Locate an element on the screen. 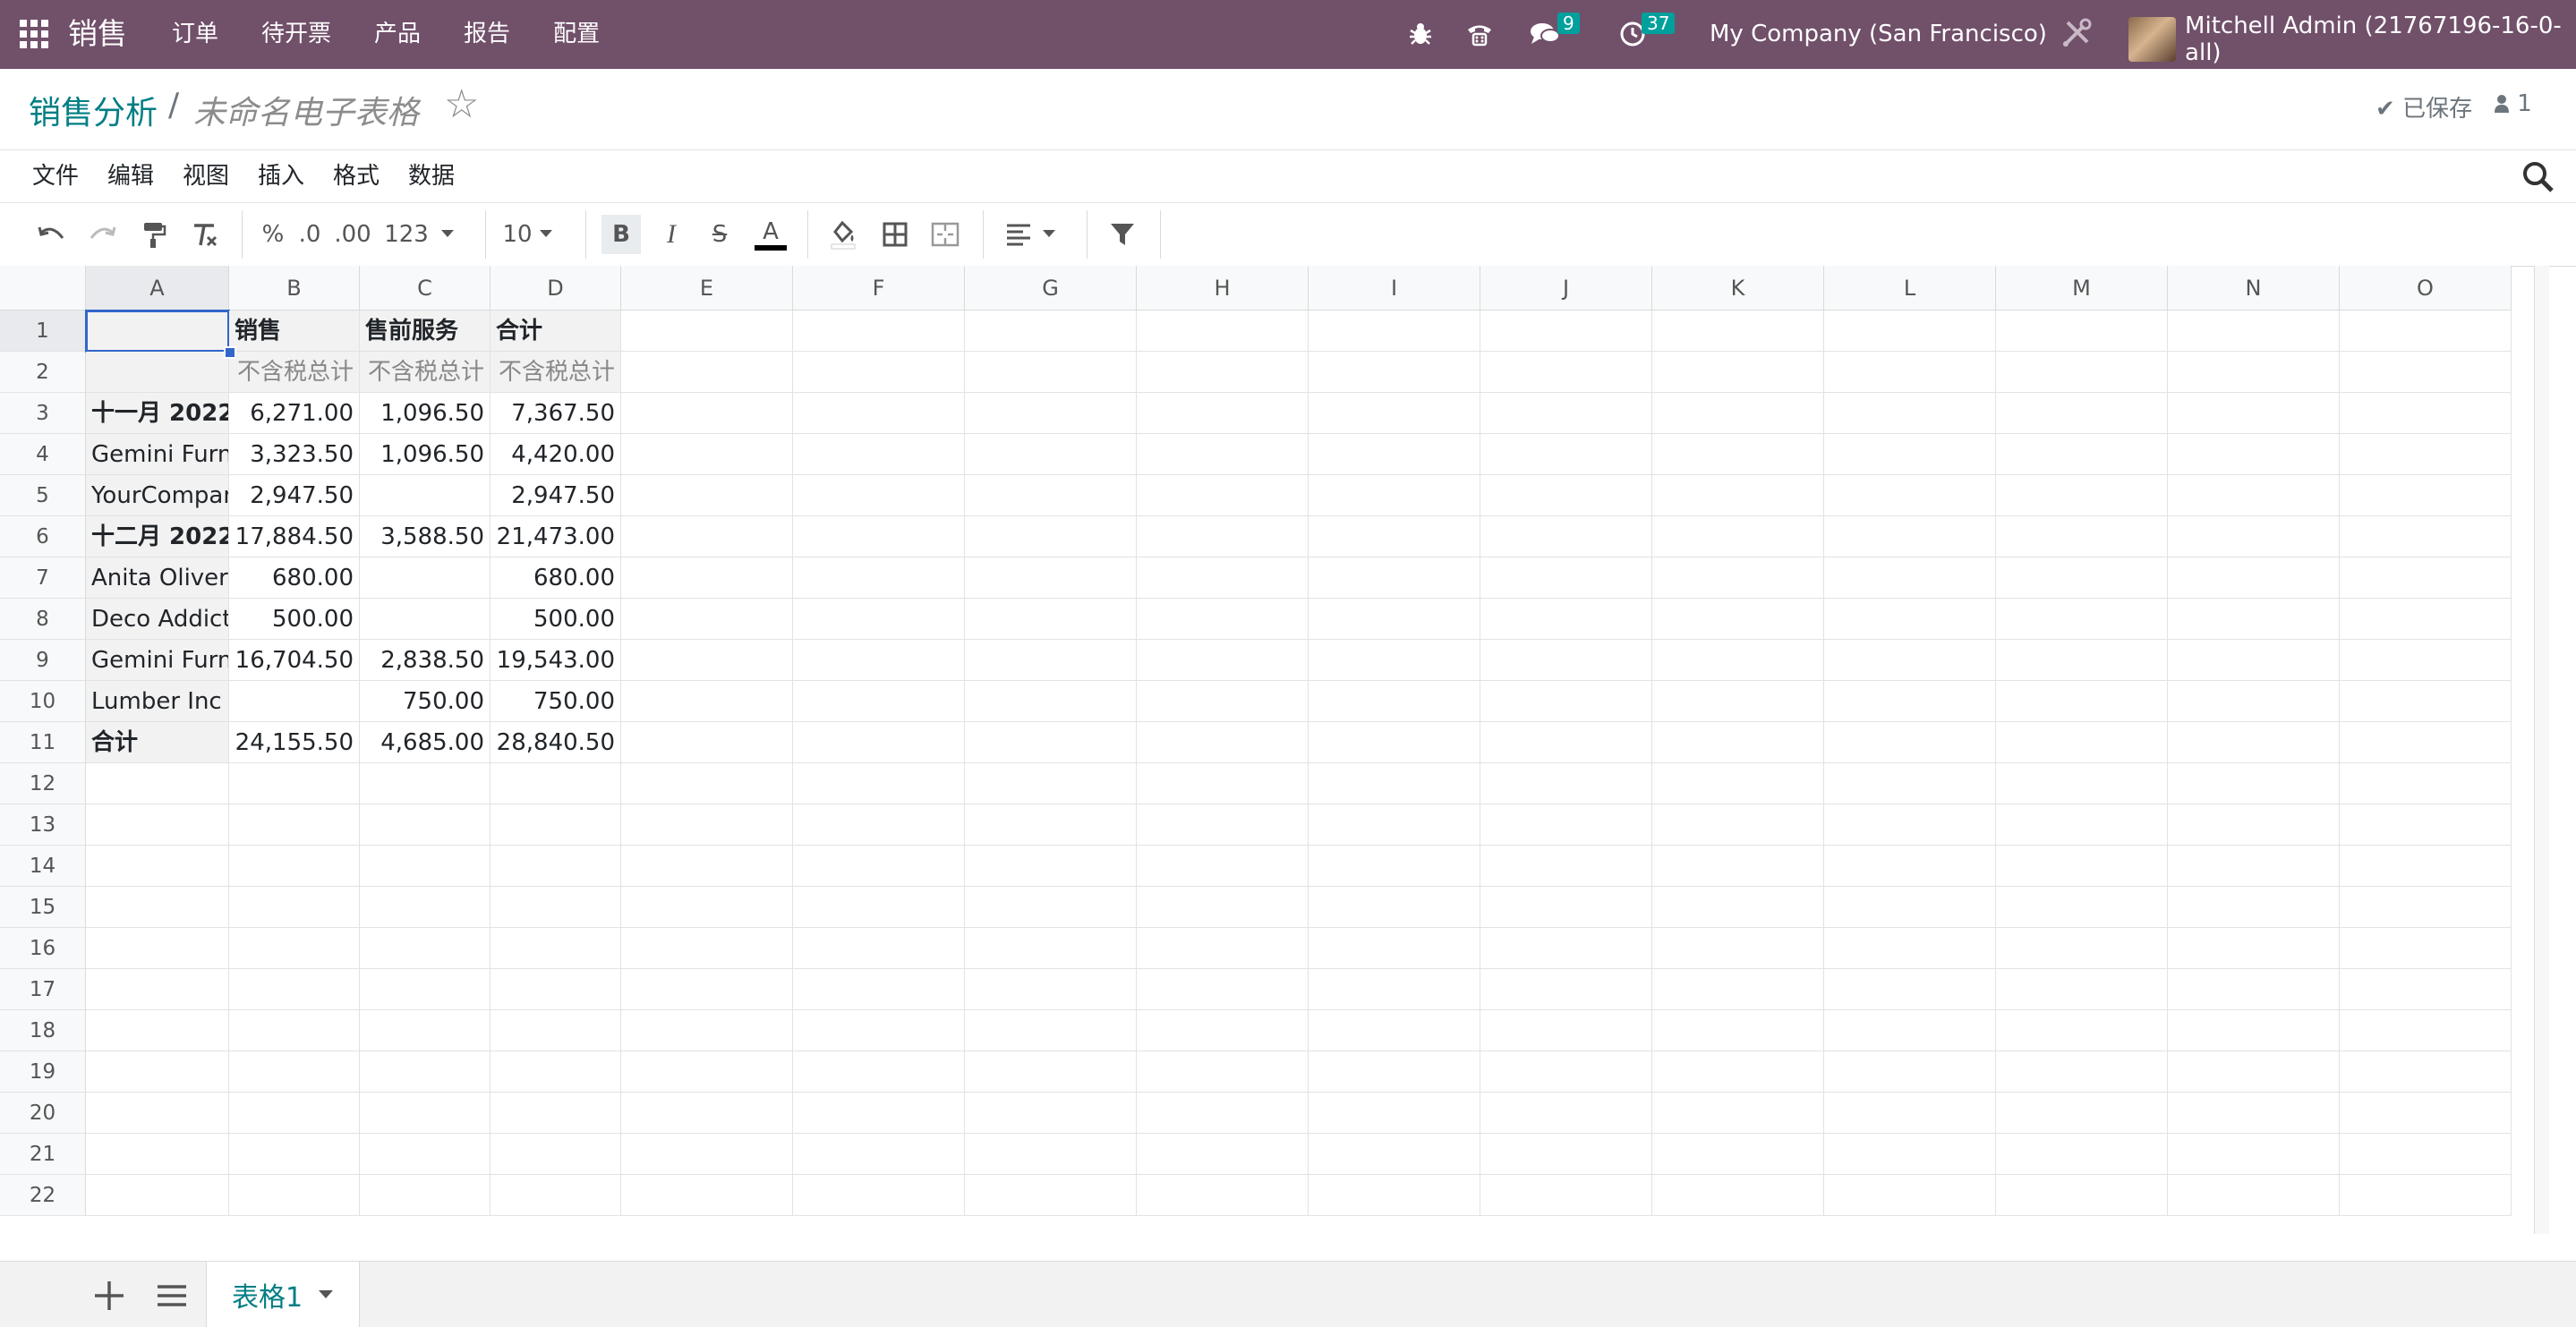  cell-N14 is located at coordinates (2254, 866).